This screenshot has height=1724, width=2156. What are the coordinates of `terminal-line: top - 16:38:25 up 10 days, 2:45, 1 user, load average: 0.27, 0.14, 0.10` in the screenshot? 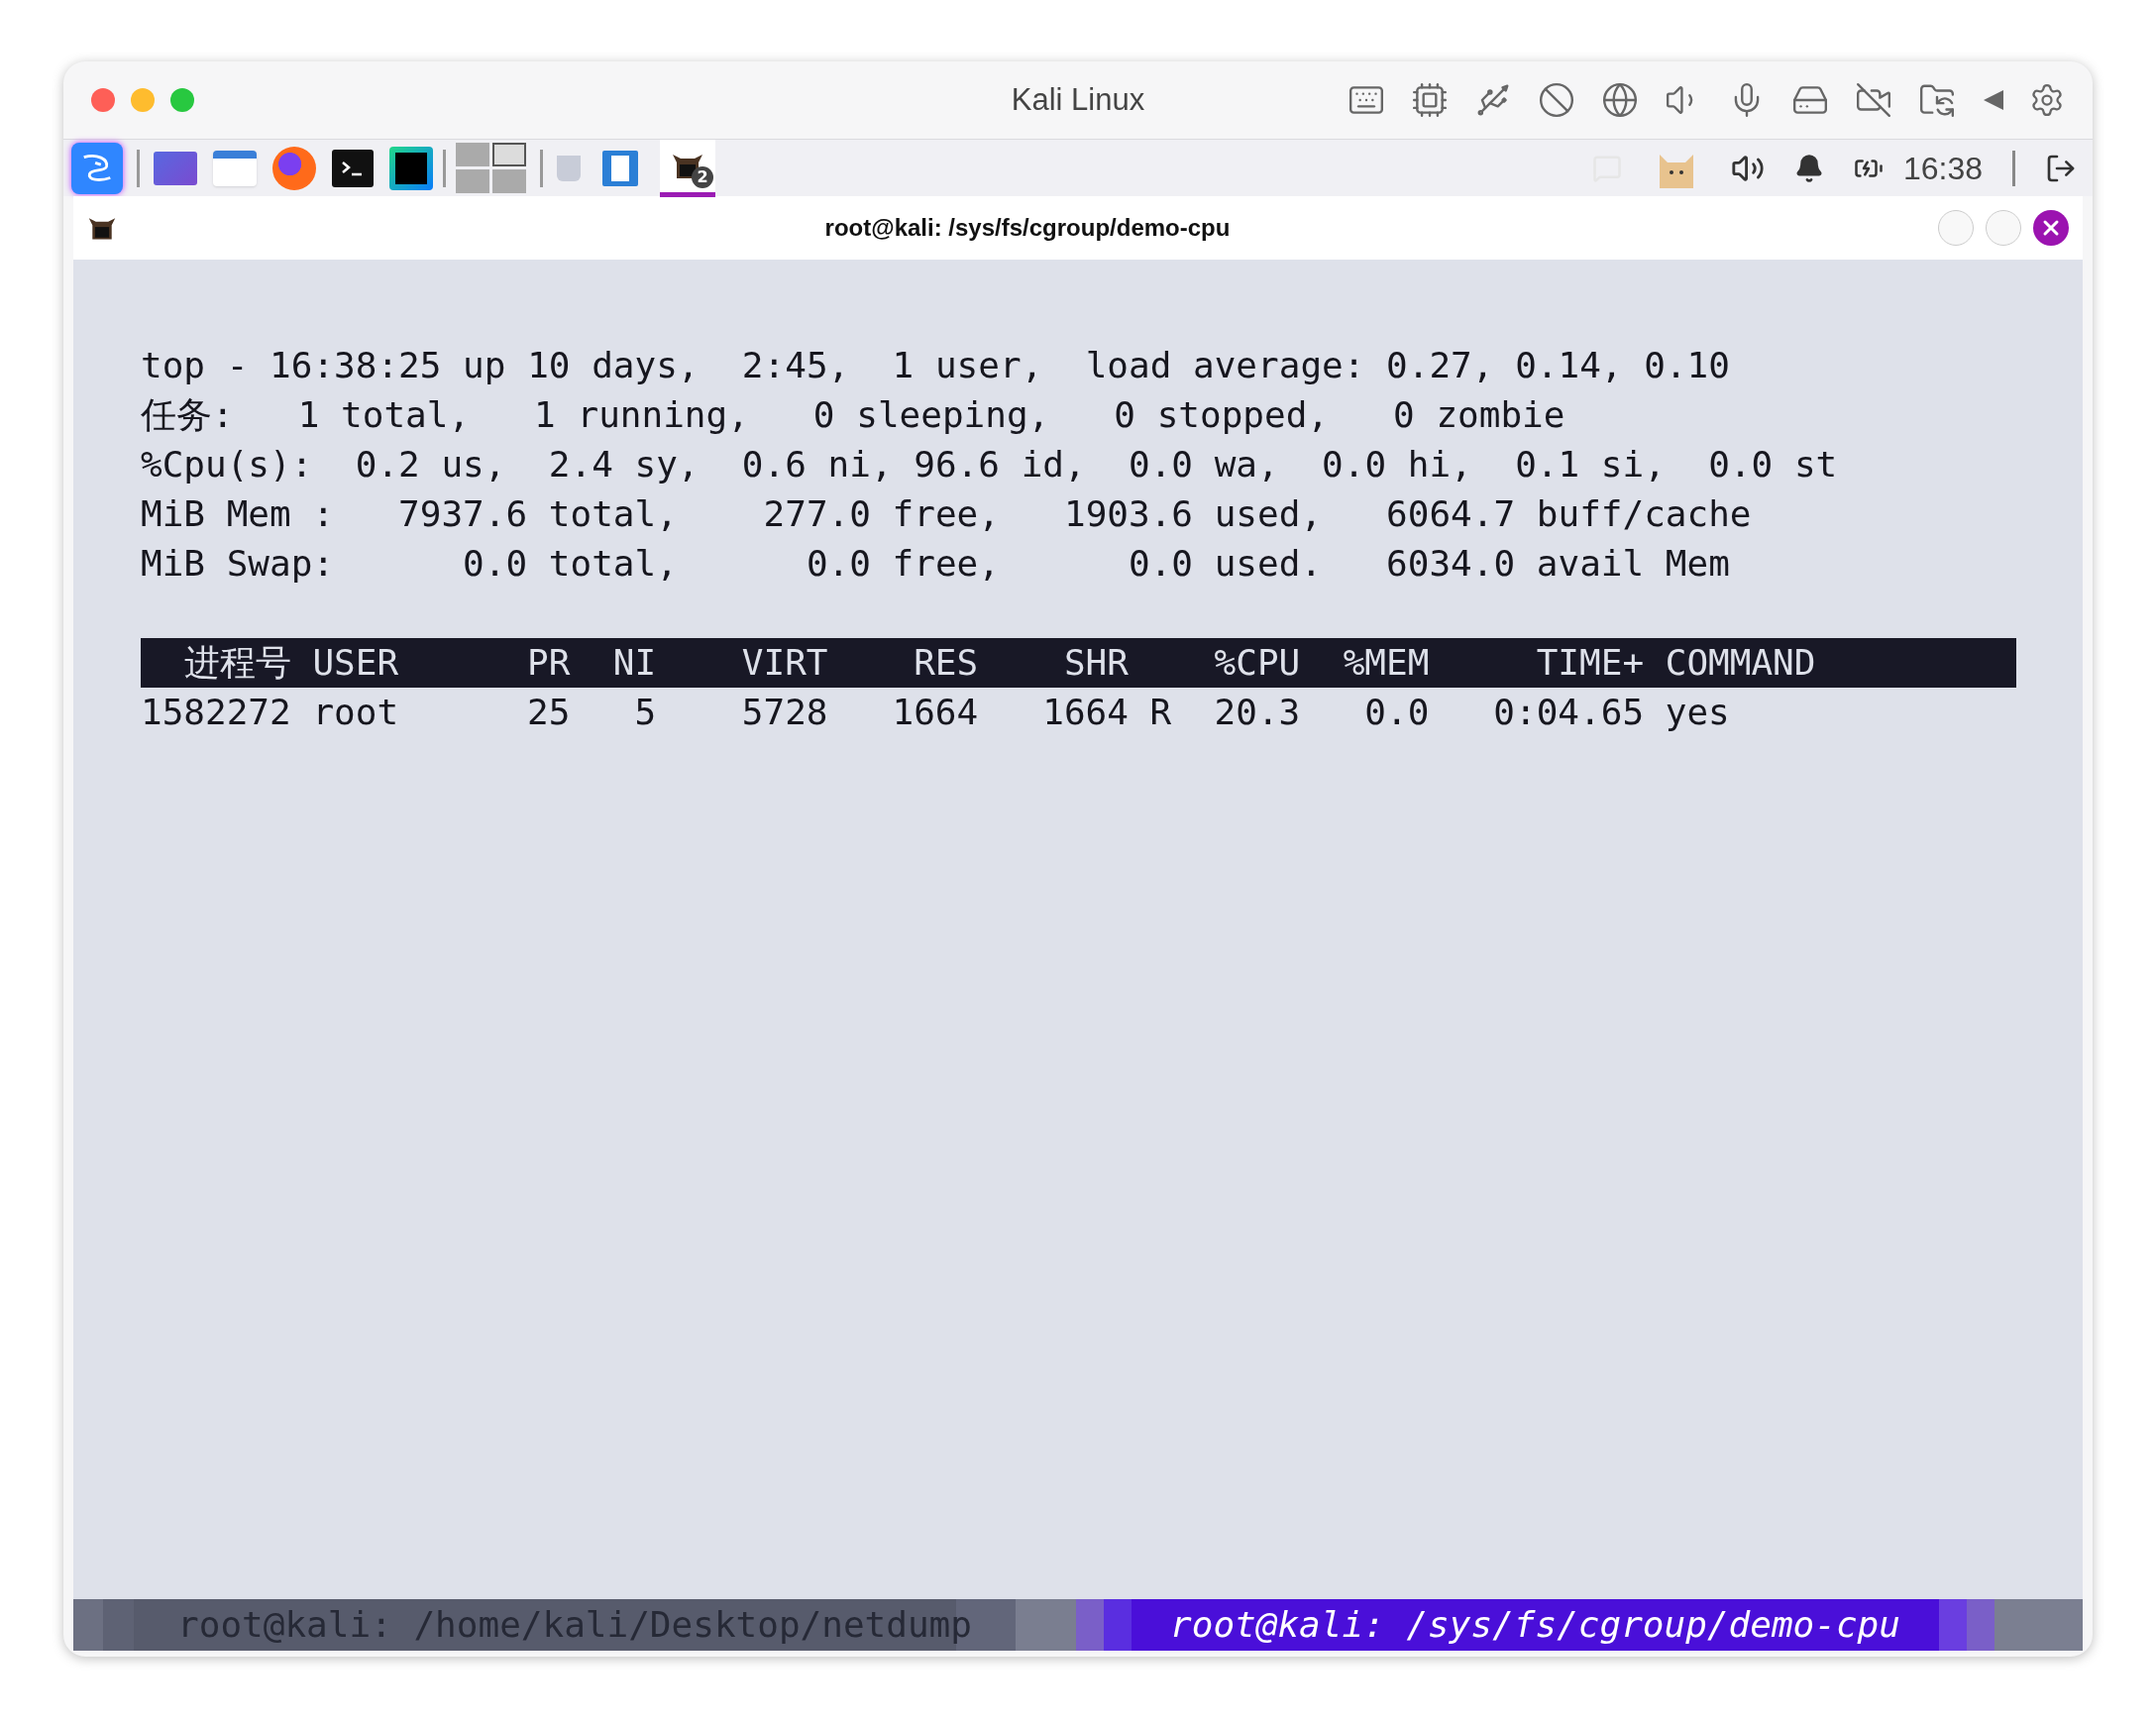 It's located at (936, 365).